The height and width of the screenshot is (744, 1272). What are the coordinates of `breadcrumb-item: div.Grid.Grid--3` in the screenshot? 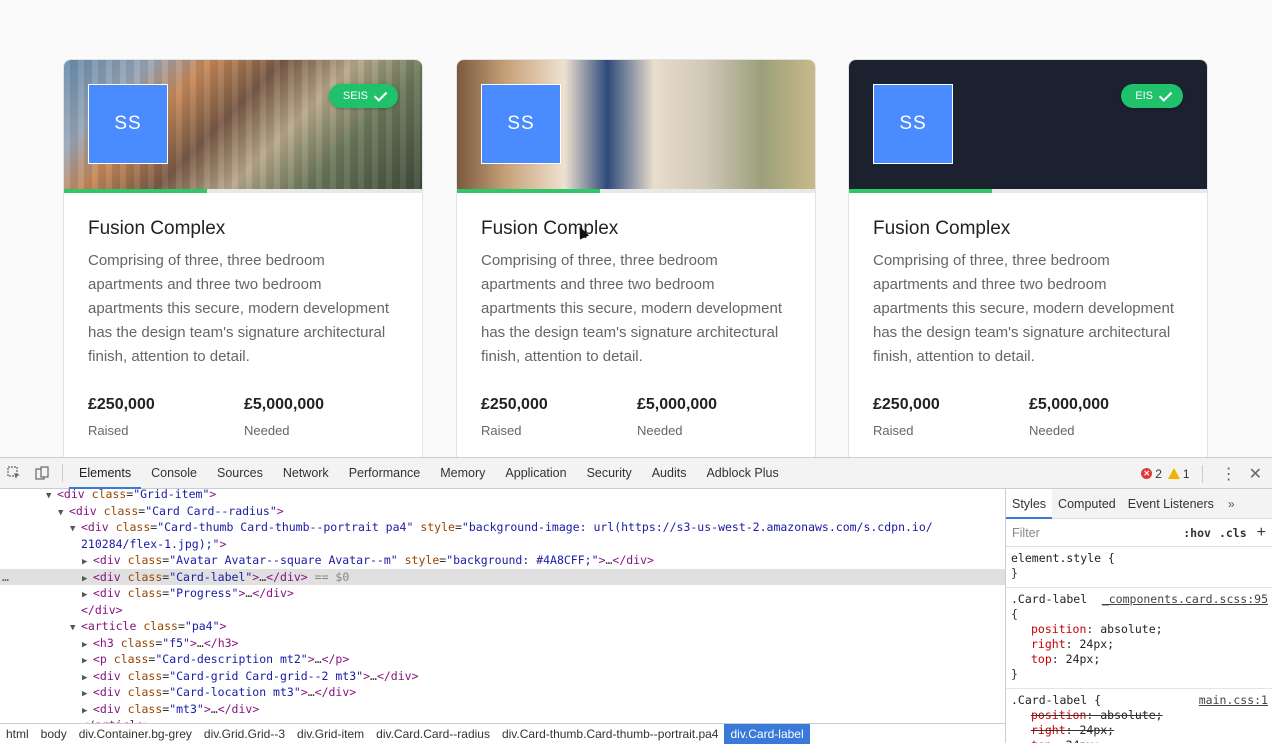 It's located at (244, 734).